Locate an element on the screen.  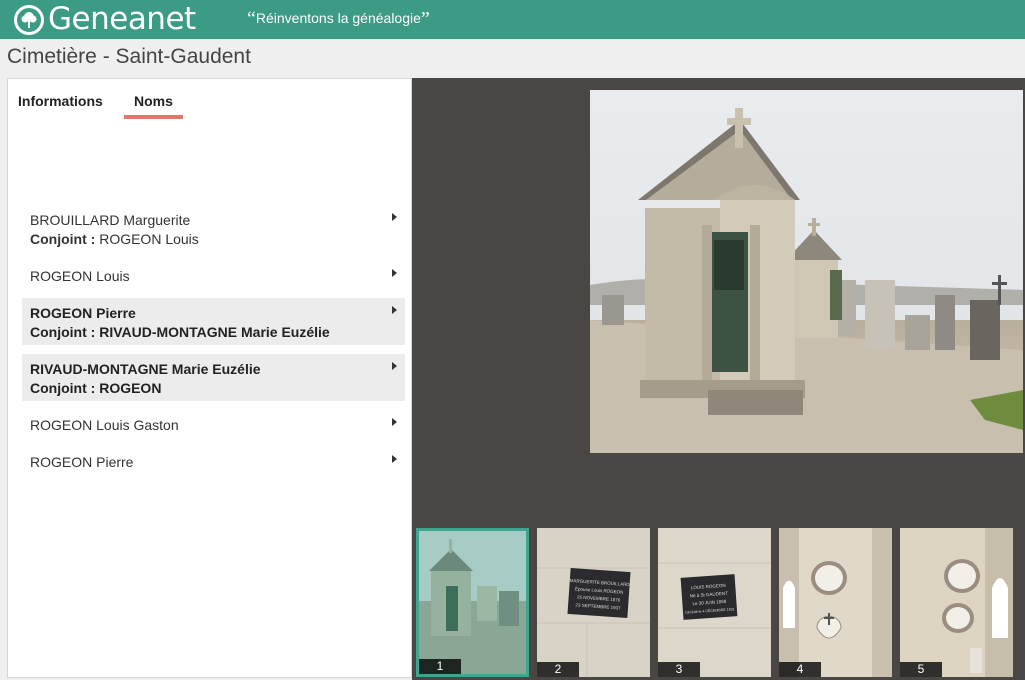
spouse-line: Conjoint : RIVAUD-MONTAGNE Marie Euzélie is located at coordinates (205, 332).